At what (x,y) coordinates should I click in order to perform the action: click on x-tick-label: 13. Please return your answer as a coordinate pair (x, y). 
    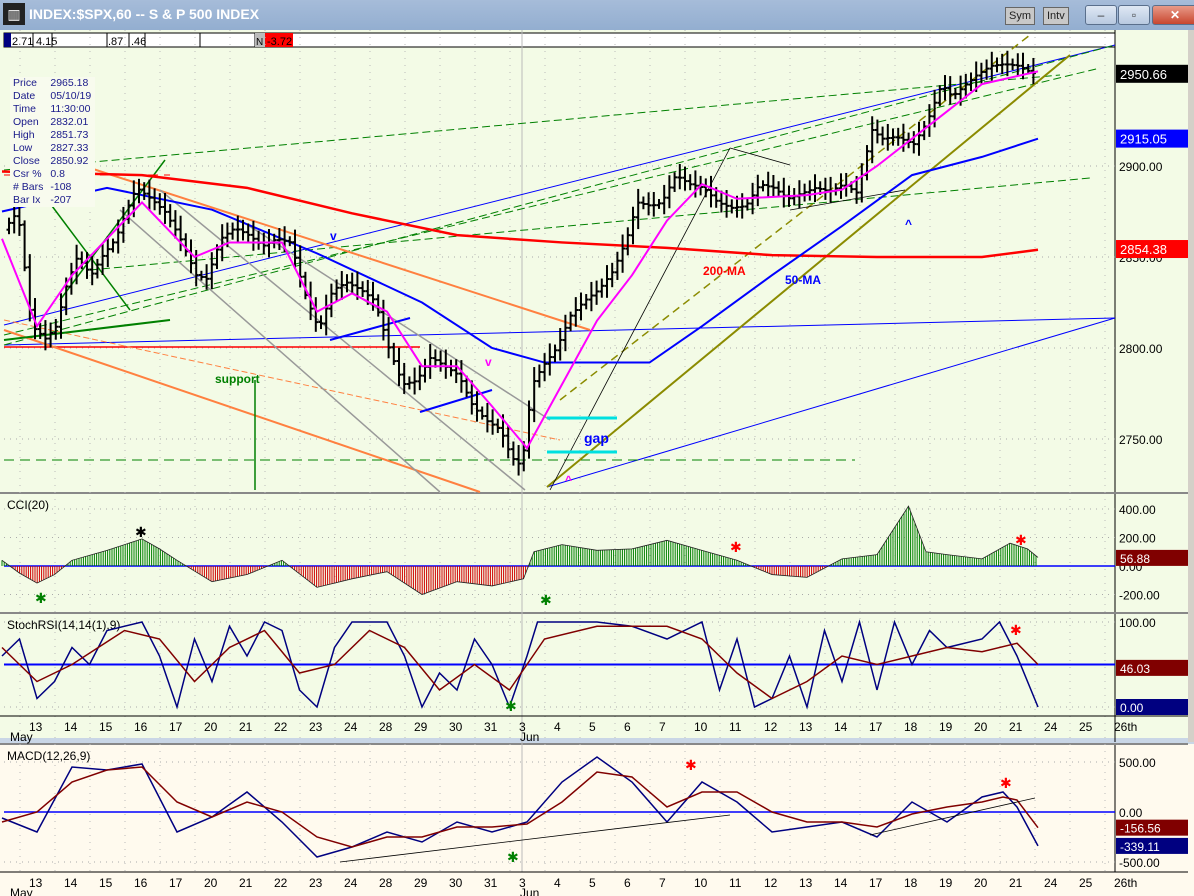
    Looking at the image, I should click on (806, 883).